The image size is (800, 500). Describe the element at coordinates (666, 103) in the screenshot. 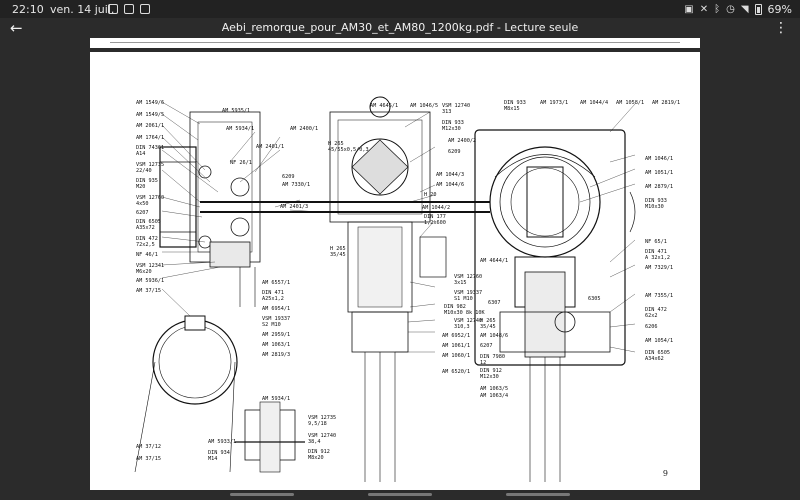

I see `part-label: AM 2819/1` at that location.